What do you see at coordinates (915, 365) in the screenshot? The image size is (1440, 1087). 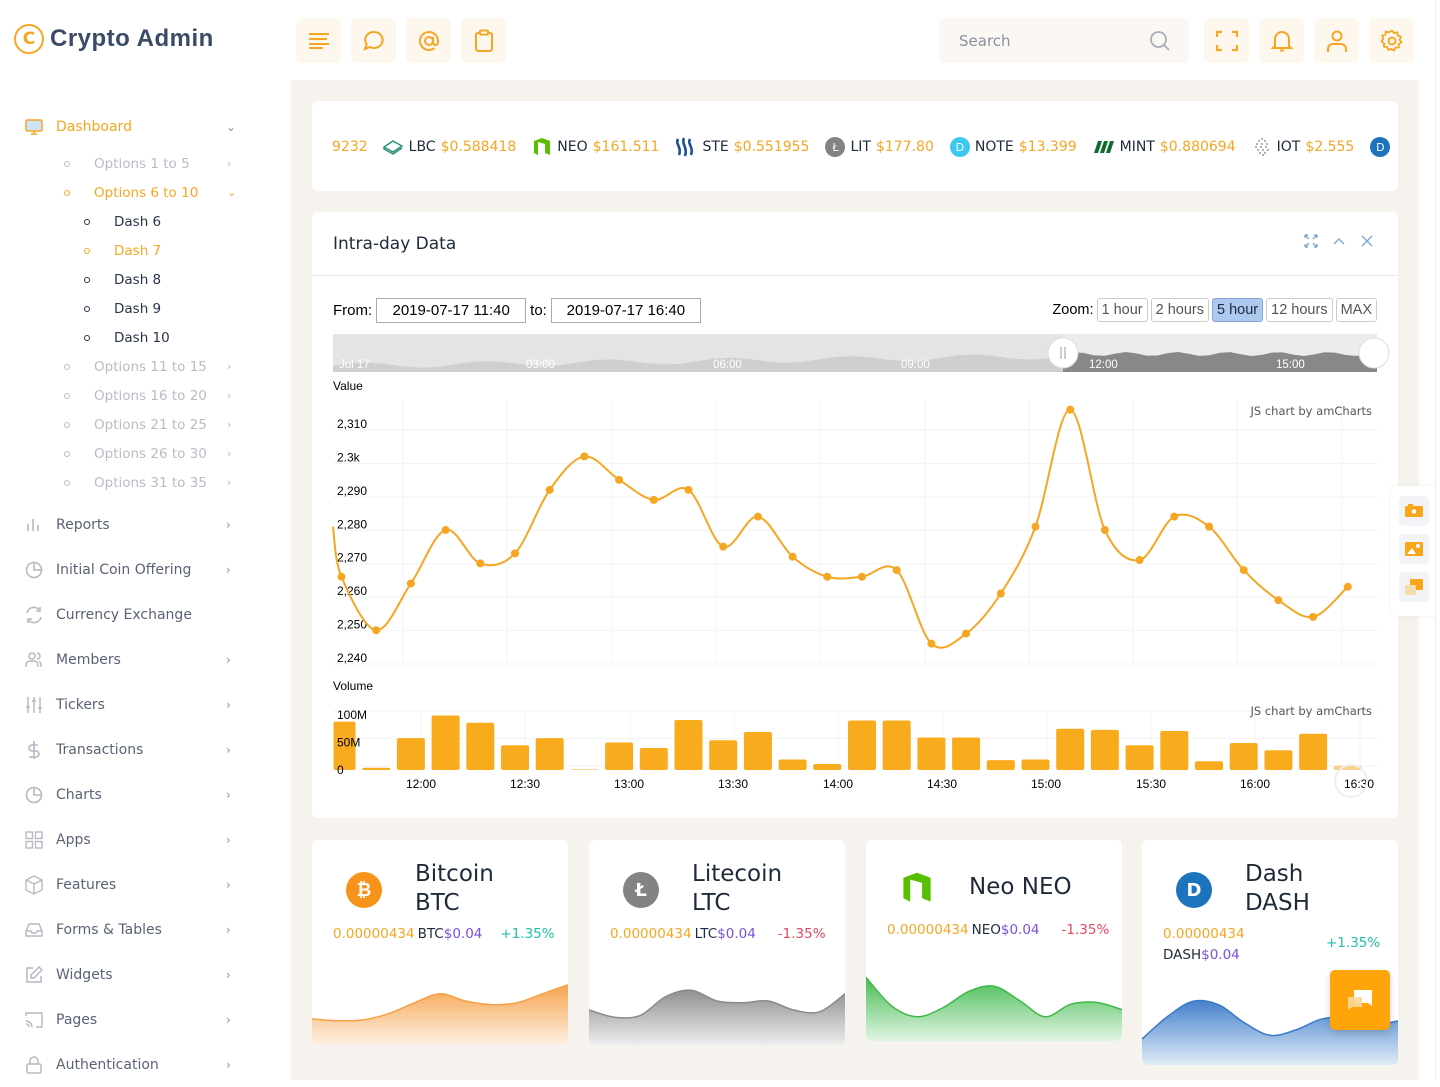 I see `scrollbar-tick-label: 09:00` at bounding box center [915, 365].